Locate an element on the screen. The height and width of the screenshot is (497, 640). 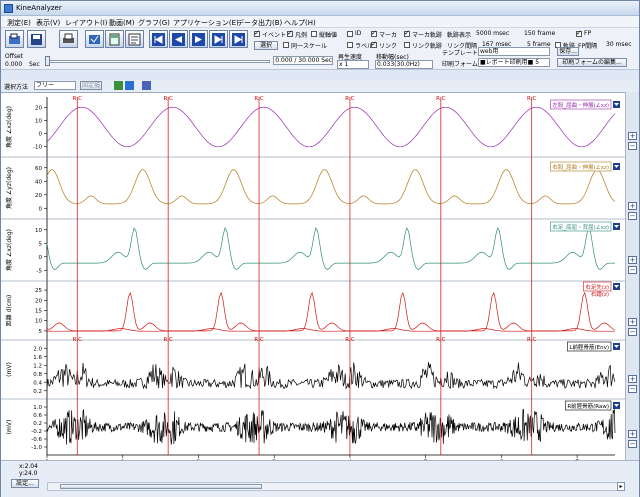
offset-label: Offset is located at coordinates (14, 56).